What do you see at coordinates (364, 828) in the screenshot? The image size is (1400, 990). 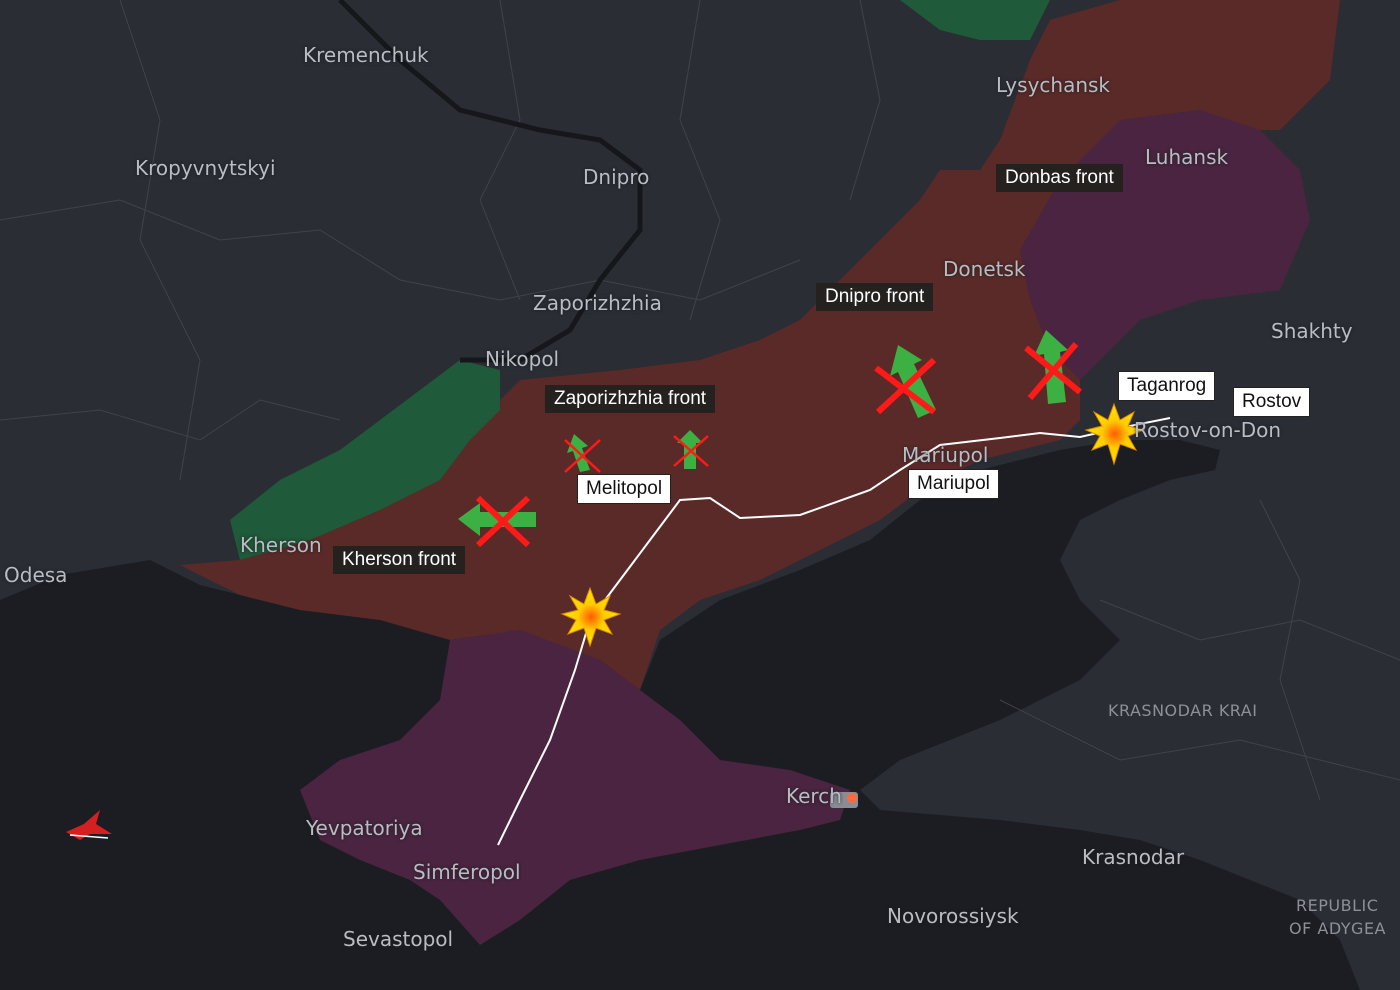 I see `city-label-yevpatoriya: Yevpatoriya` at bounding box center [364, 828].